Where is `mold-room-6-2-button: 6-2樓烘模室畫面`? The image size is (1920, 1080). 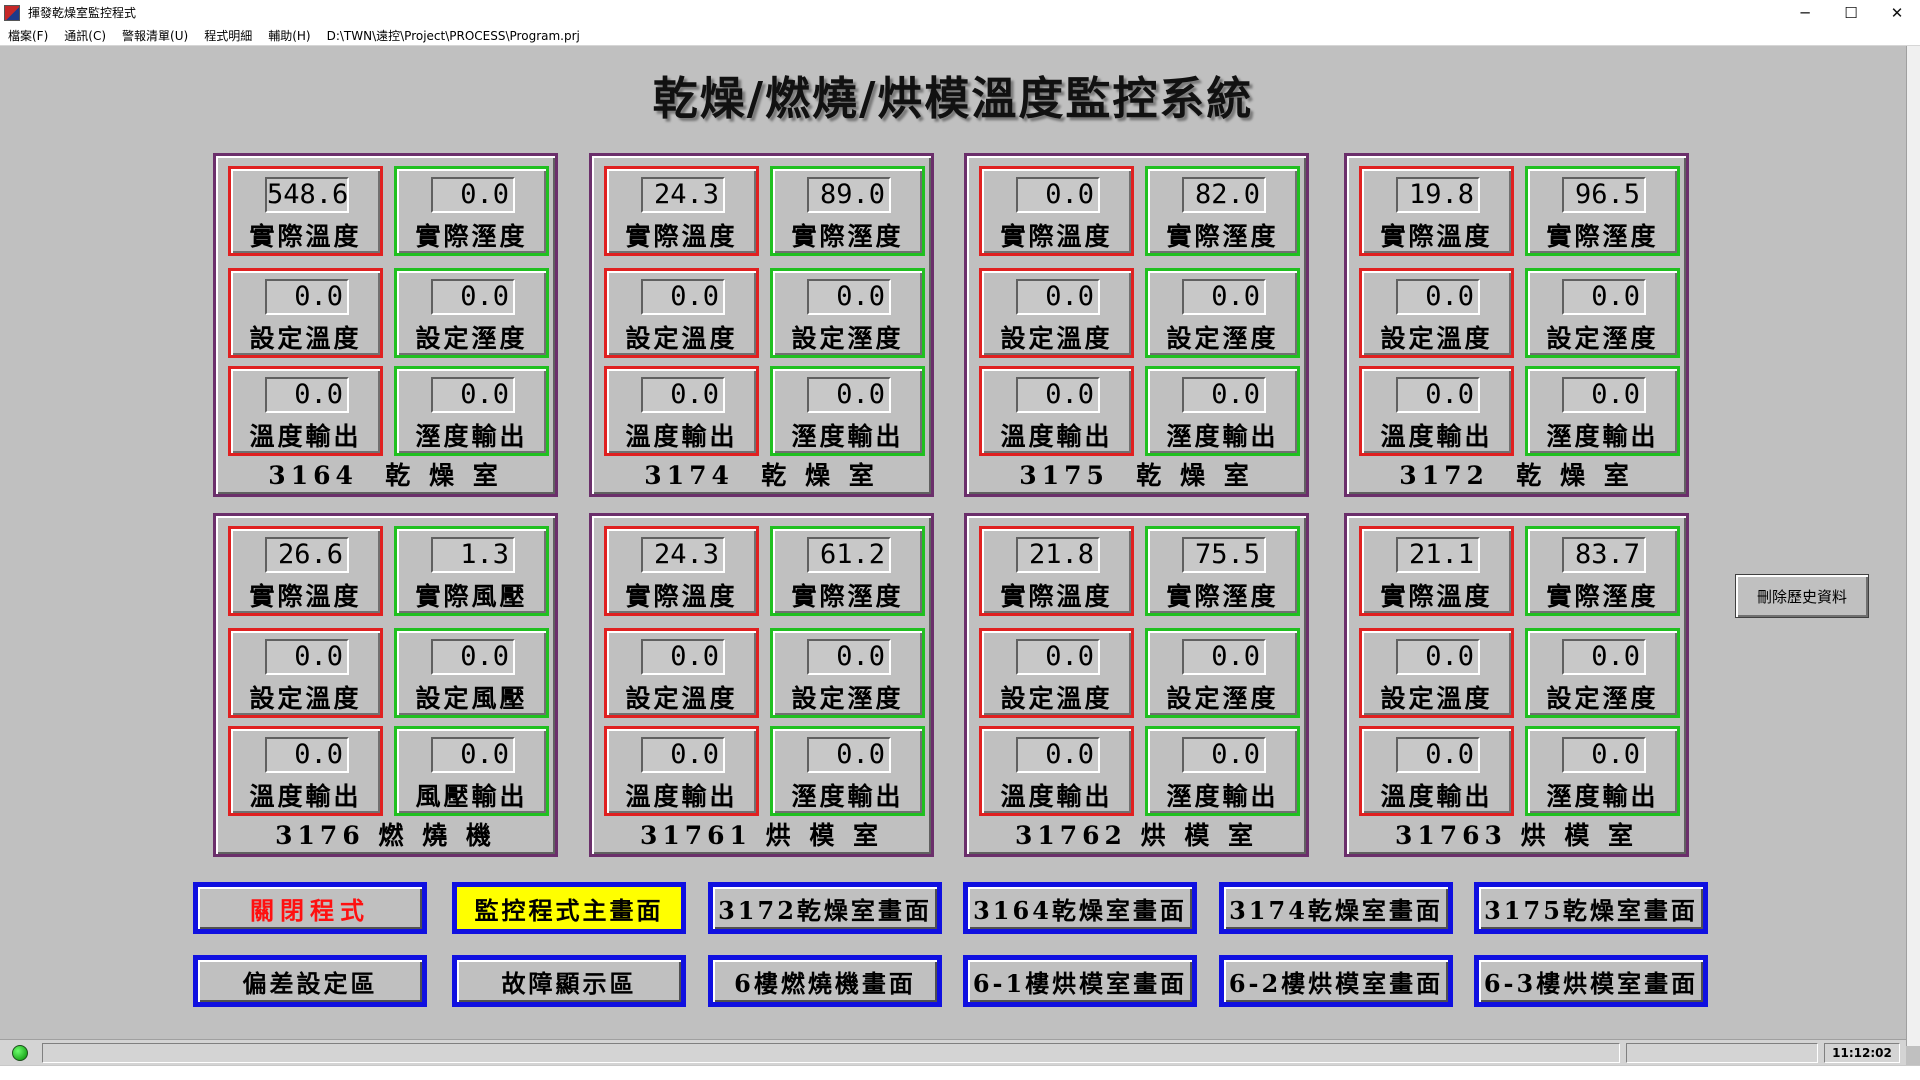 mold-room-6-2-button: 6-2樓烘模室畫面 is located at coordinates (1336, 981).